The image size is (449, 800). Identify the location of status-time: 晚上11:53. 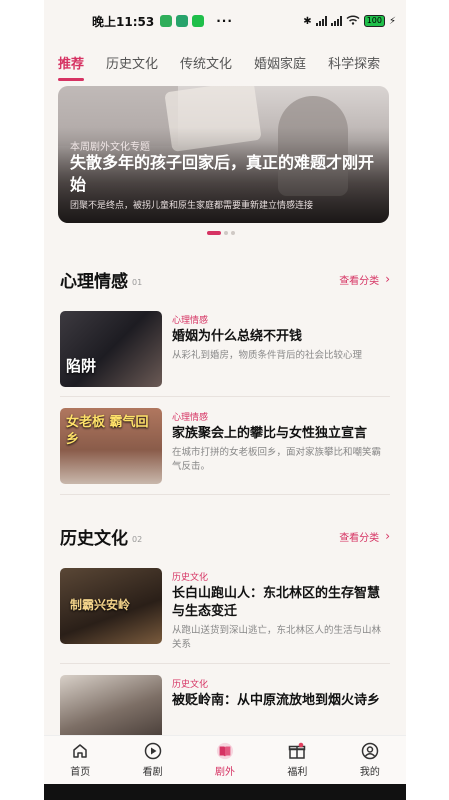
(123, 21).